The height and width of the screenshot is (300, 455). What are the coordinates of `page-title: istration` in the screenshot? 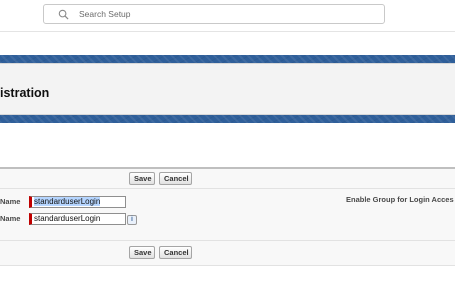 It's located at (25, 93).